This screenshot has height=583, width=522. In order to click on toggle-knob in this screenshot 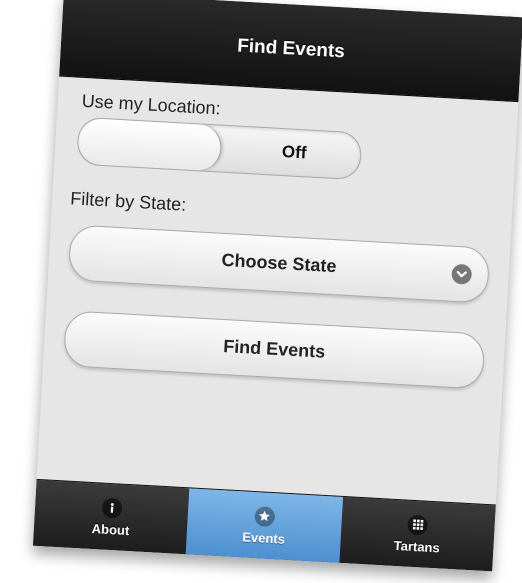, I will do `click(150, 144)`.